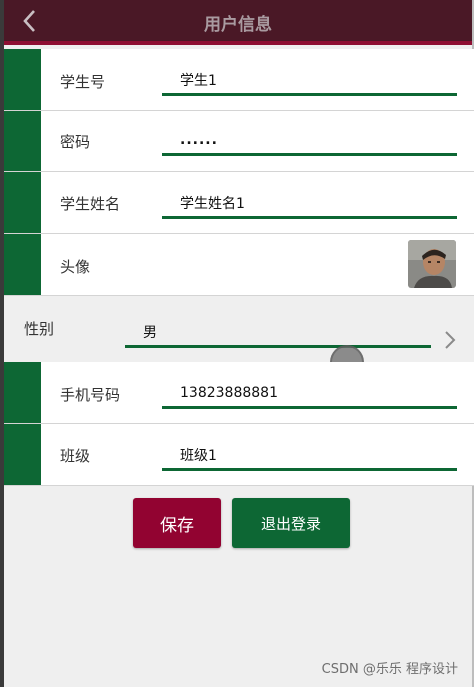  Describe the element at coordinates (75, 142) in the screenshot. I see `password-label: 密码` at that location.